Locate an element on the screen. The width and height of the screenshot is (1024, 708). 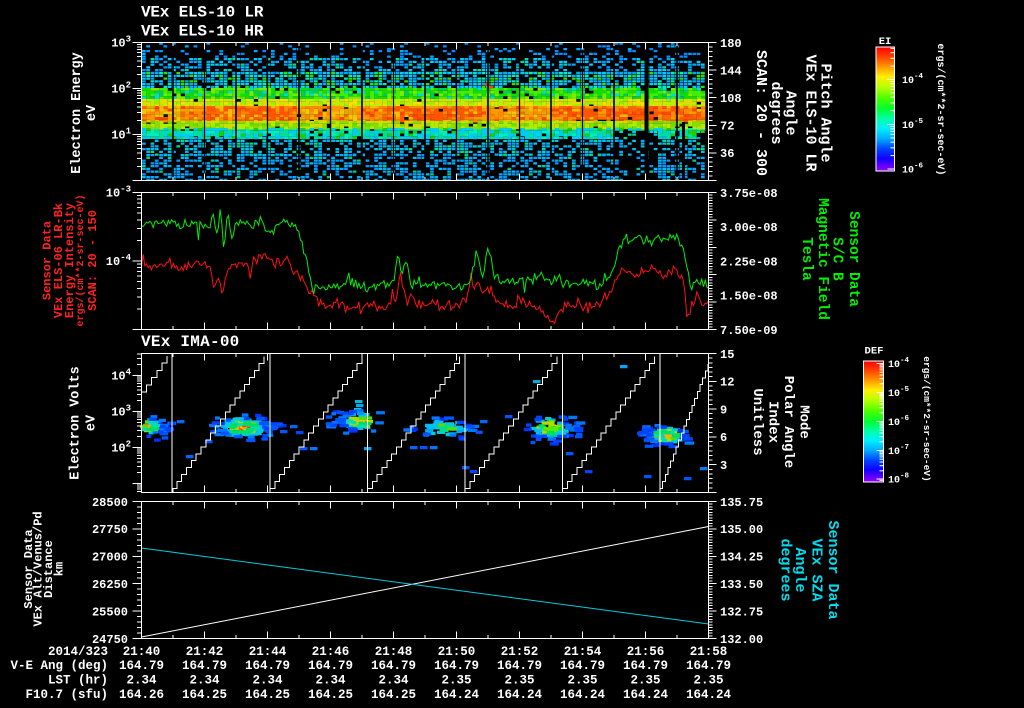
svg-text: Energy Intensity is located at coordinates (70, 260).